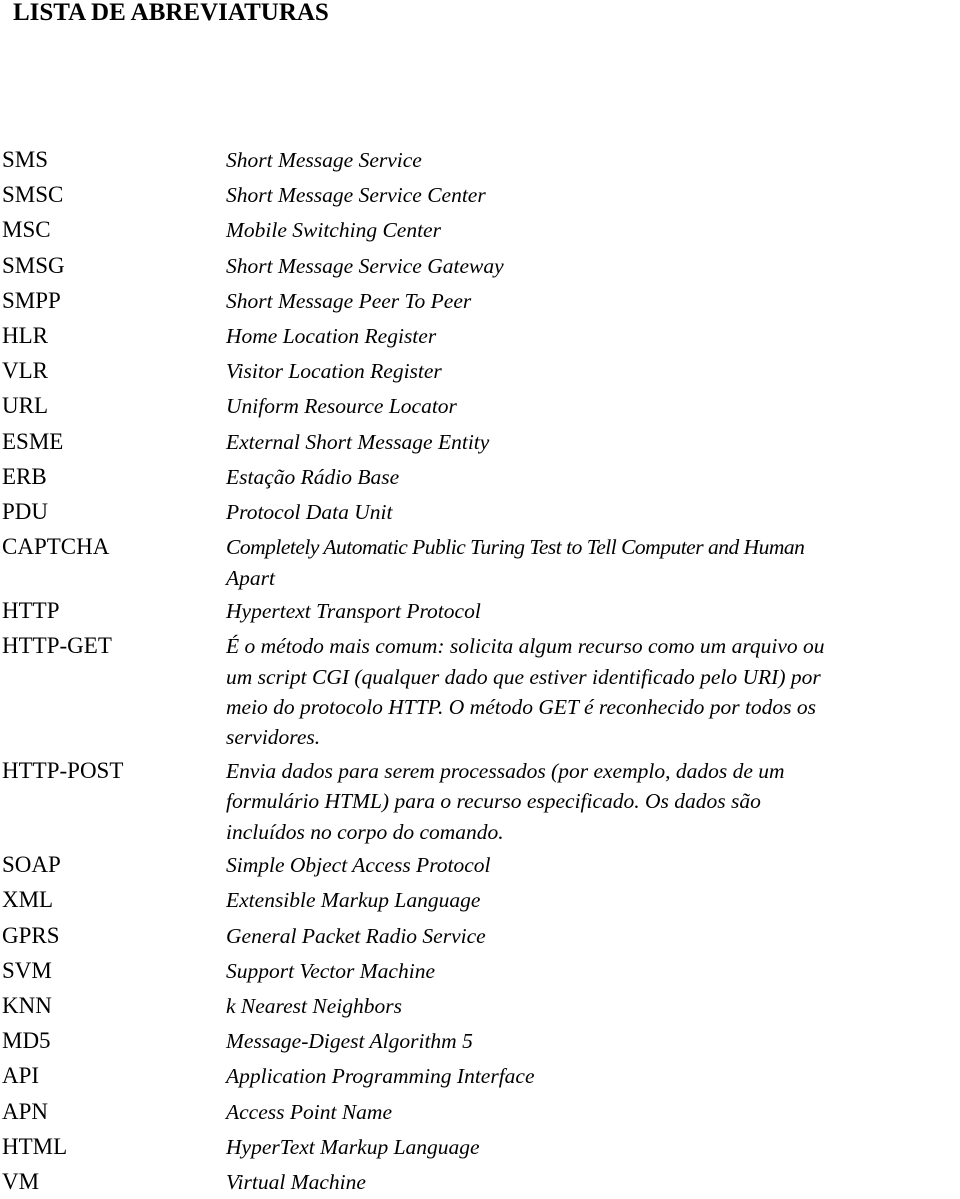 This screenshot has height=1199, width=960. Describe the element at coordinates (358, 441) in the screenshot. I see `definition: External Short Message Entity` at that location.